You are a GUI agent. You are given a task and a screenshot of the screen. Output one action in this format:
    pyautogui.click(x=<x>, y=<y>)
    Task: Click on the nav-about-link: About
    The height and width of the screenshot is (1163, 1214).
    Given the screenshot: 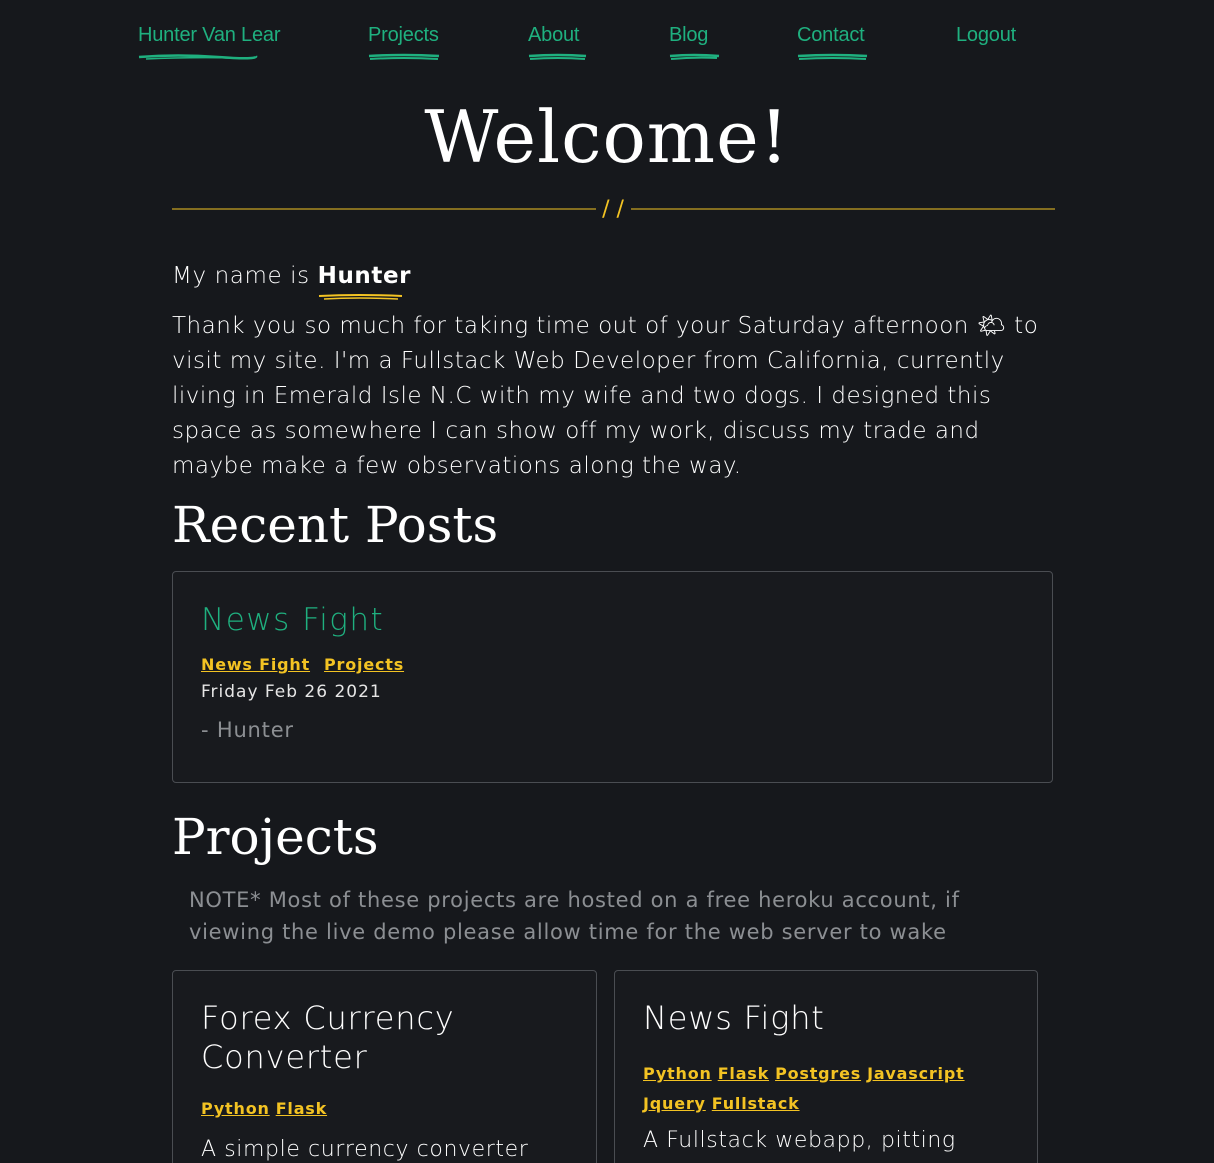 What is the action you would take?
    pyautogui.click(x=557, y=42)
    